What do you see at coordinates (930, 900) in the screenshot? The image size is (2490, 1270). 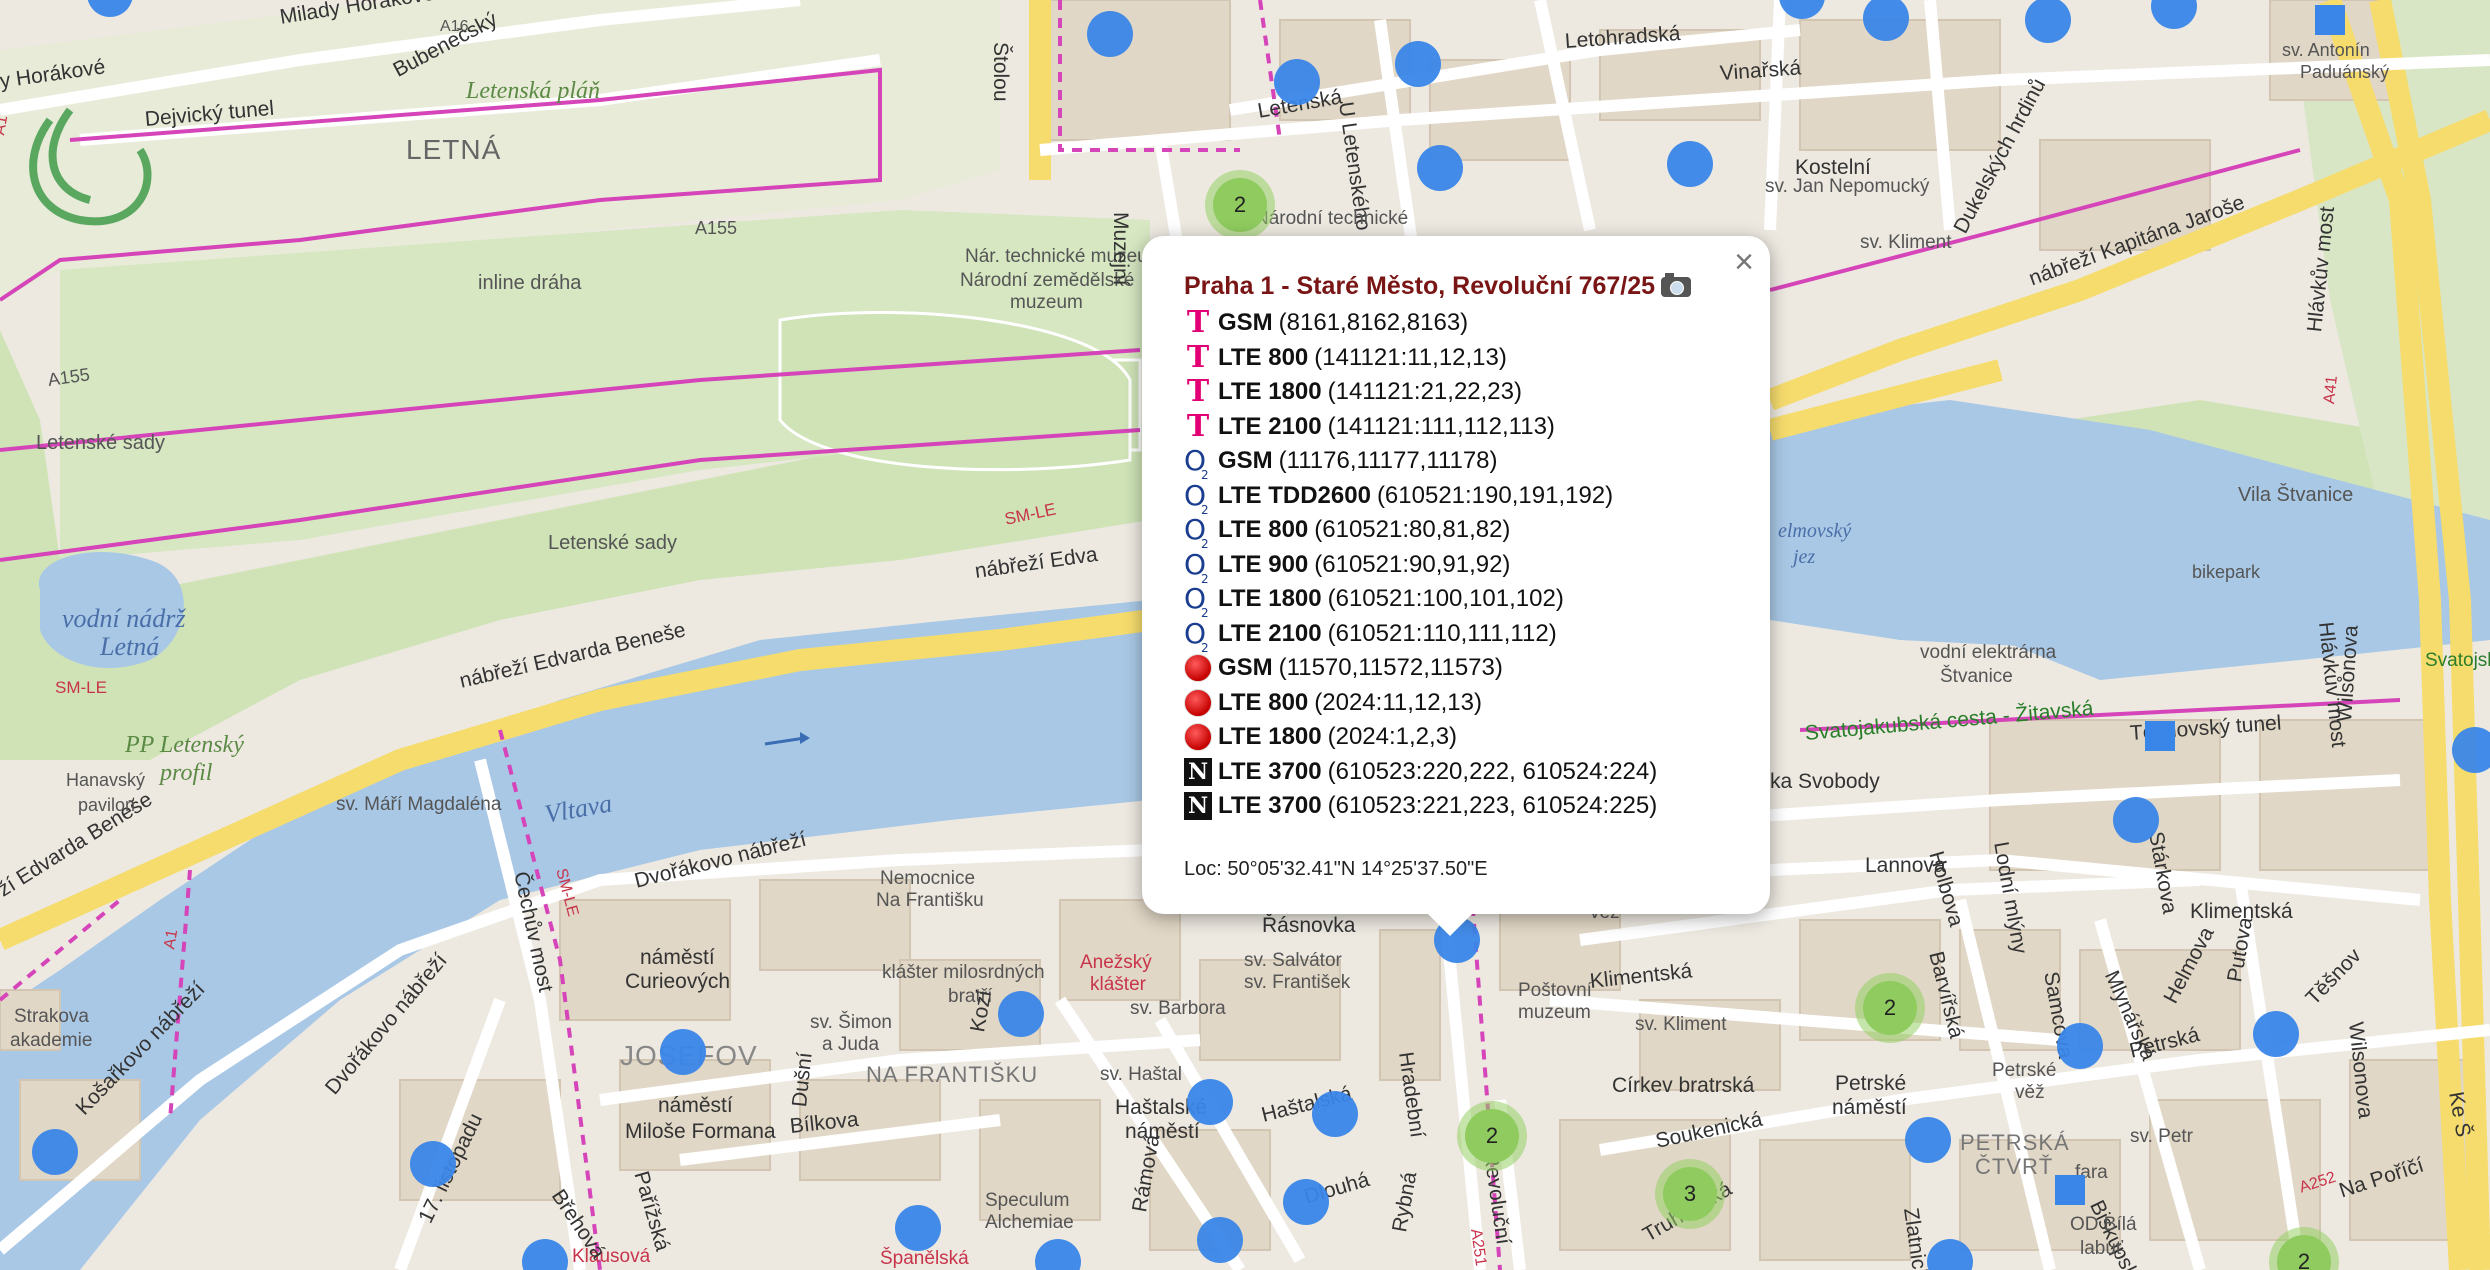 I see `label-na-frantisku-hospital: Na Františku` at bounding box center [930, 900].